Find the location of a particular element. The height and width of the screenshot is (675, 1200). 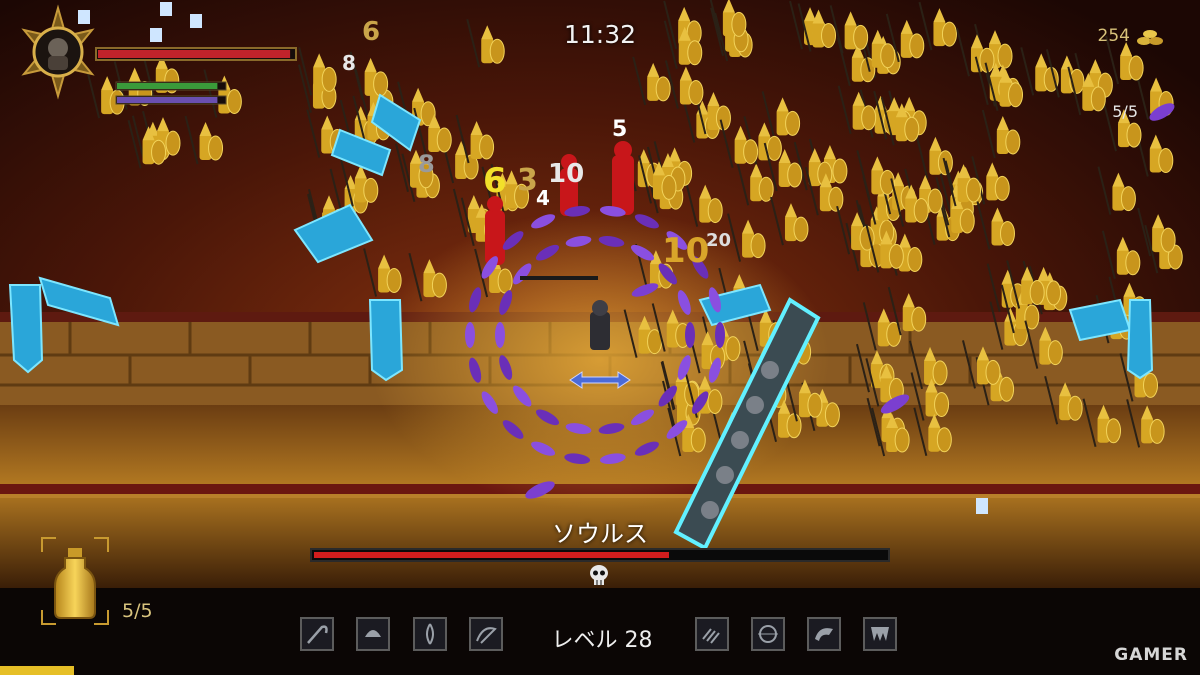

skill-slot-horn is located at coordinates (824, 634).